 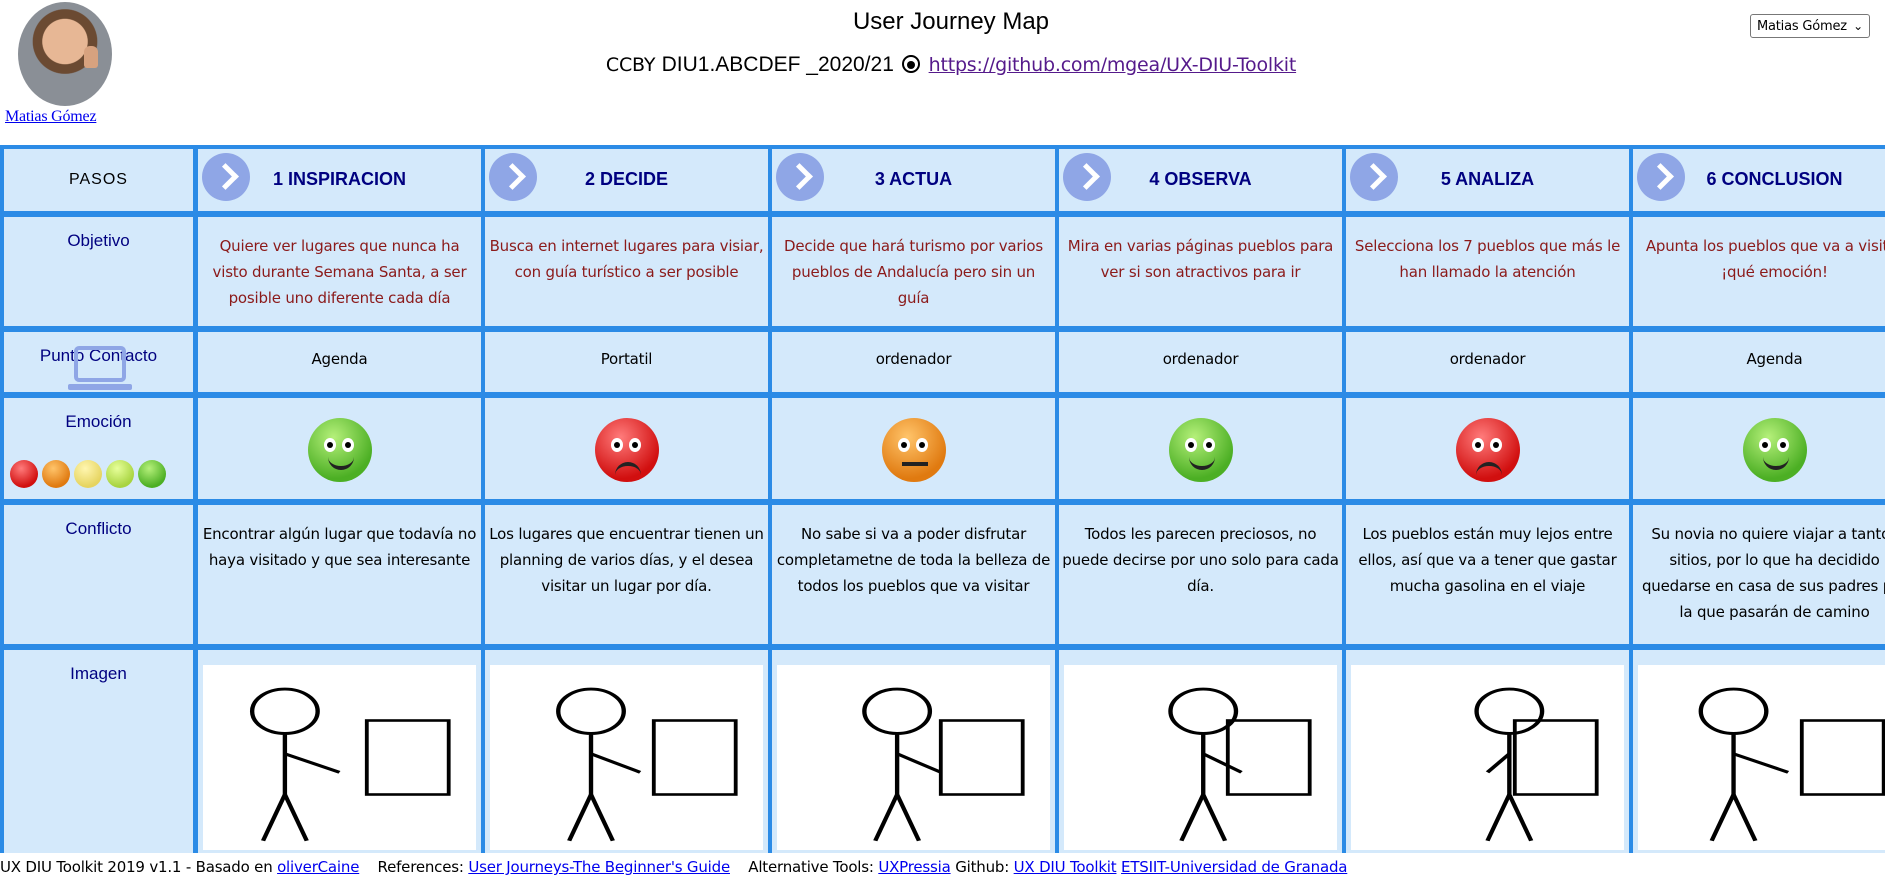 I want to click on step-2-steps: 2 DECIDE, so click(x=626, y=180).